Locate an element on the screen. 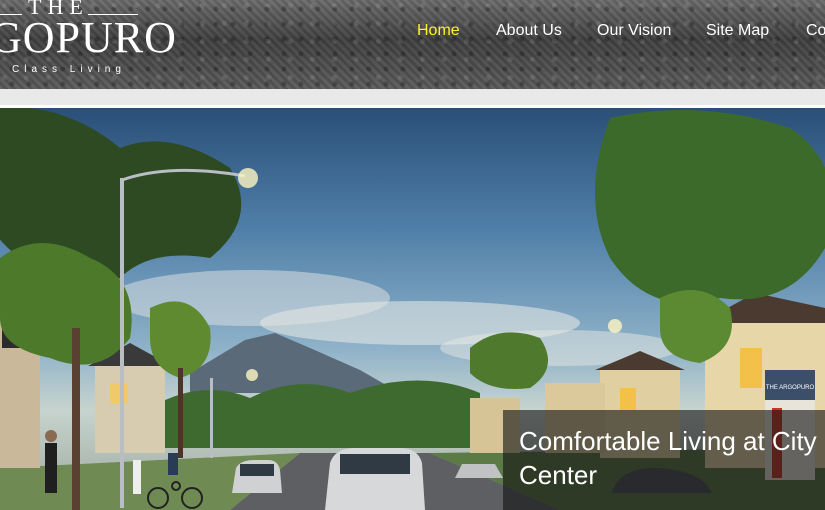  hero-caption-title: Comfortable Living at City Center is located at coordinates (668, 458).